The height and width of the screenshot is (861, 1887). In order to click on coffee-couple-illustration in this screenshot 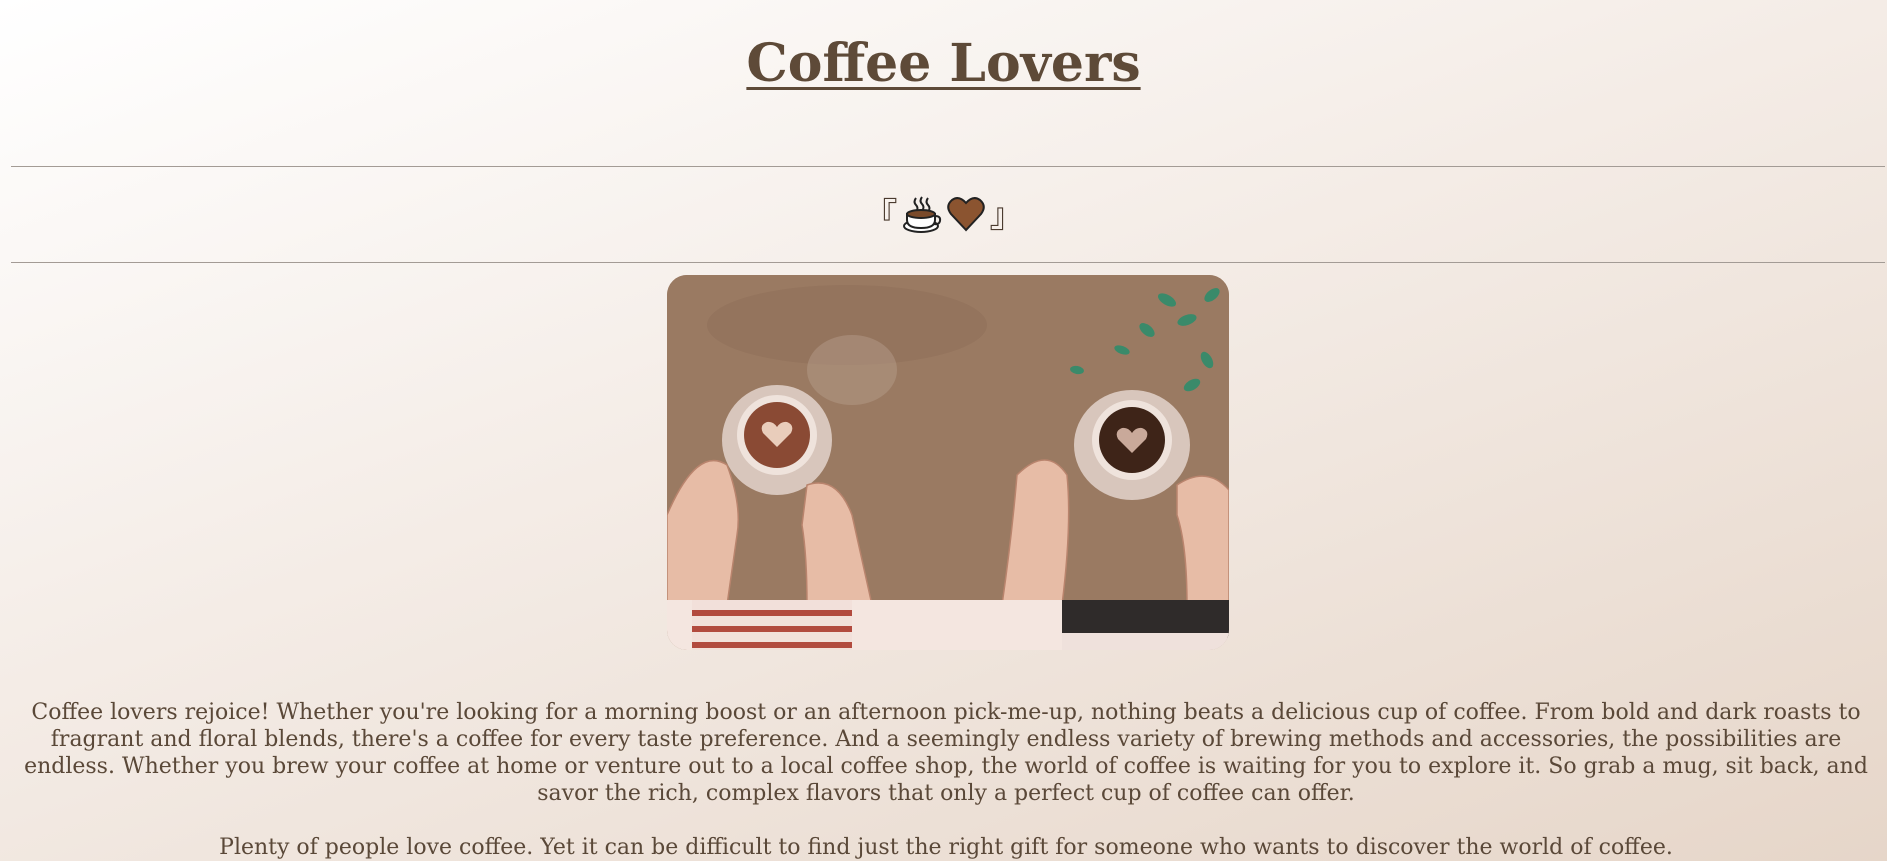, I will do `click(948, 462)`.